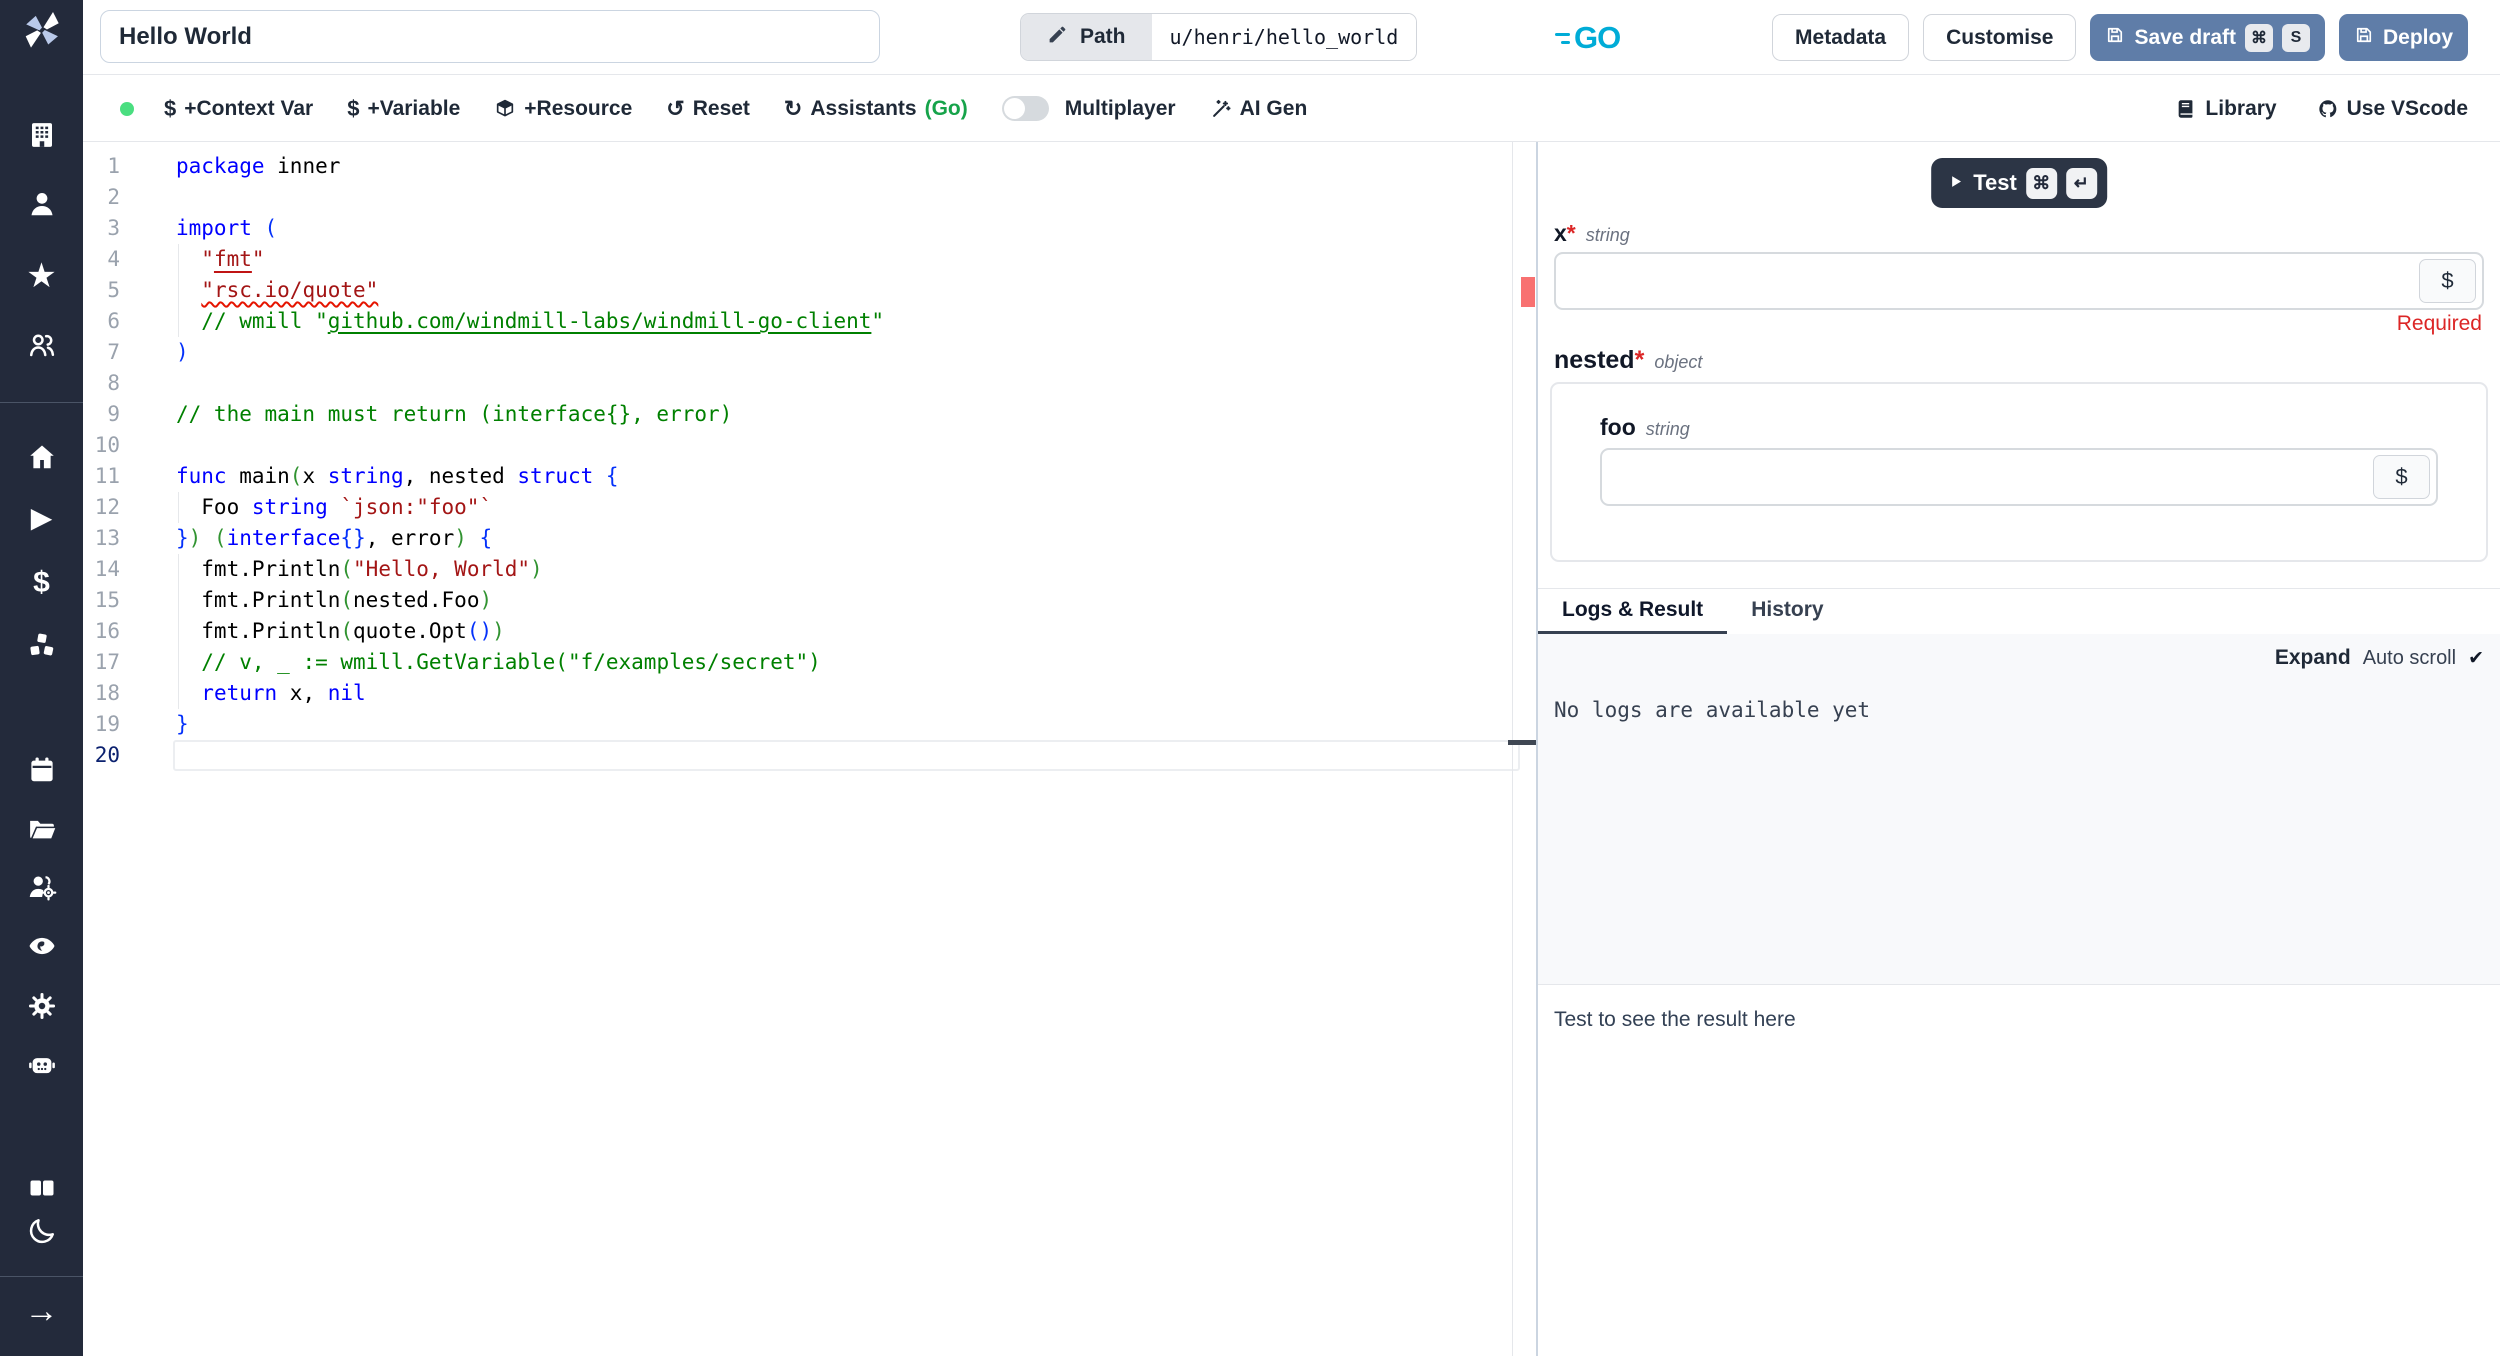  What do you see at coordinates (505, 109) in the screenshot?
I see `box-icon` at bounding box center [505, 109].